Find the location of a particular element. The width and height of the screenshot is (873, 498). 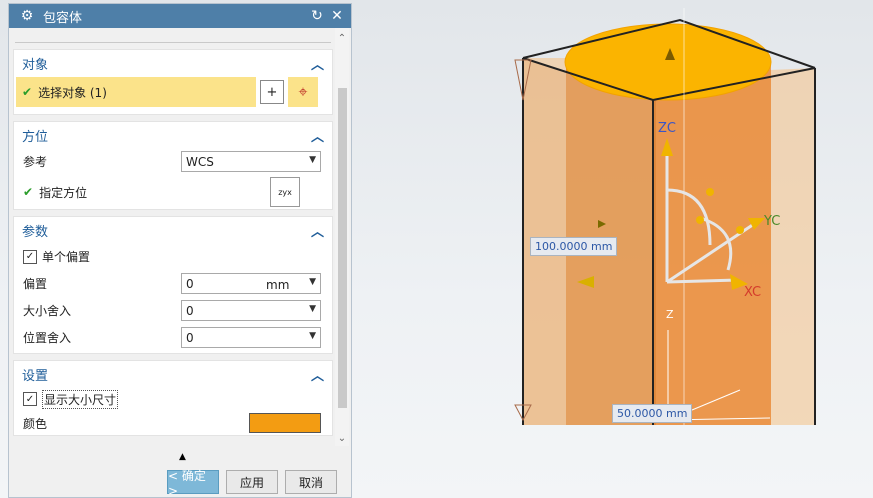

csys-icon: zyx is located at coordinates (285, 192).